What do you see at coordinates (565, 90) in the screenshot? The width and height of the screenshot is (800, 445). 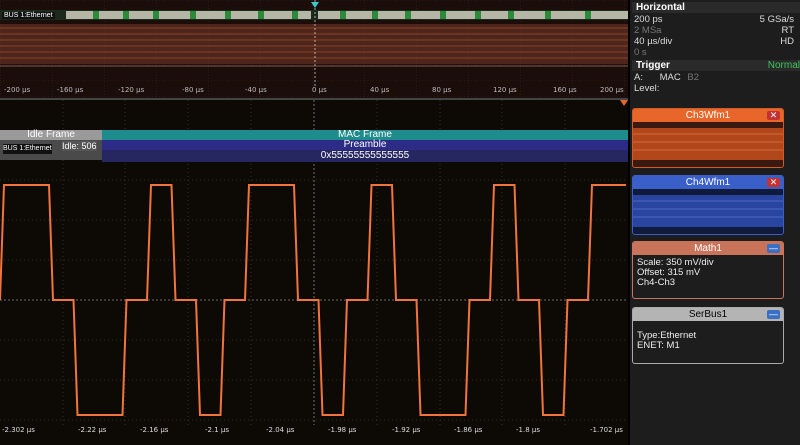 I see `overview-tick: 160 µs` at bounding box center [565, 90].